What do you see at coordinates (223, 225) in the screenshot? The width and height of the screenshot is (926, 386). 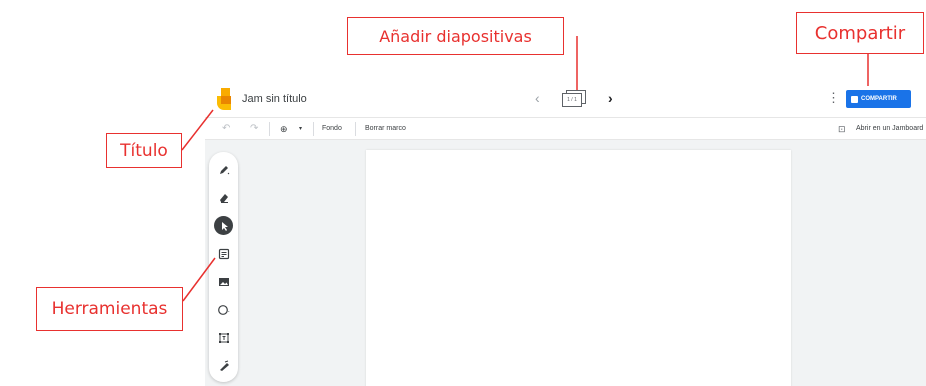 I see `select-cursor-icon` at bounding box center [223, 225].